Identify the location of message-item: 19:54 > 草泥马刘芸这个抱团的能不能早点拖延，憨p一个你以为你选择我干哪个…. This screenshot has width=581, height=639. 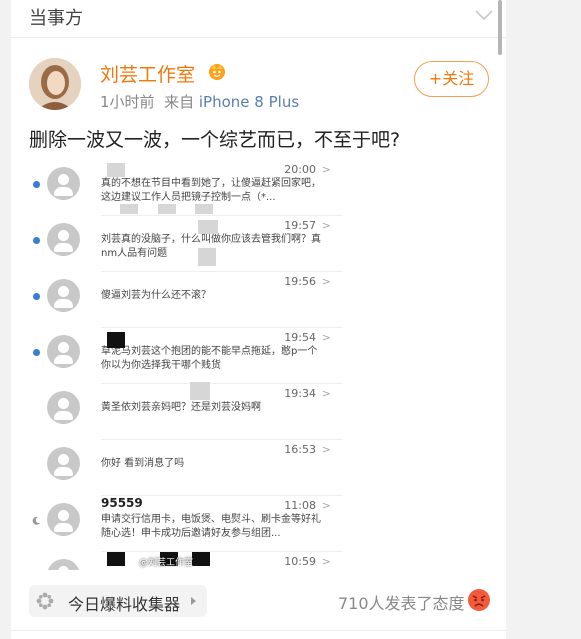
(186, 356).